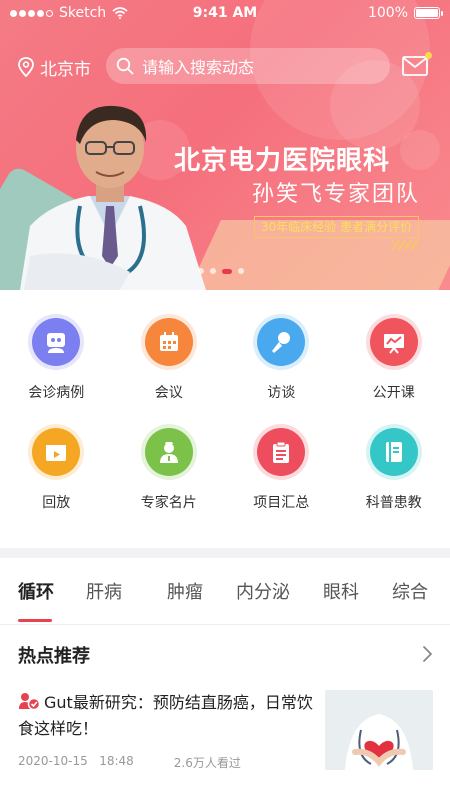  I want to click on doctor-icon, so click(168, 452).